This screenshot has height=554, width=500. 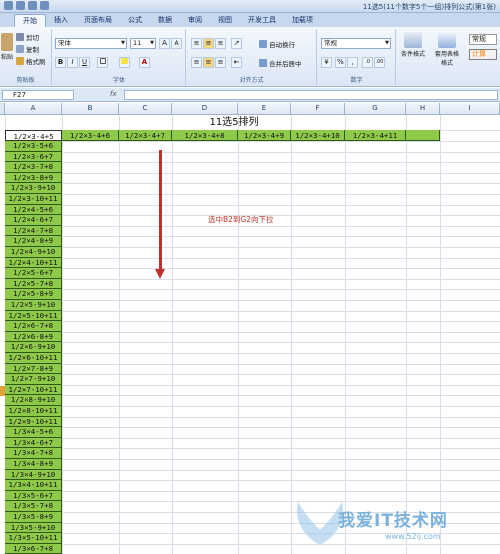 What do you see at coordinates (33, 273) in the screenshot?
I see `column-a-cell: 1/2×5-6+7` at bounding box center [33, 273].